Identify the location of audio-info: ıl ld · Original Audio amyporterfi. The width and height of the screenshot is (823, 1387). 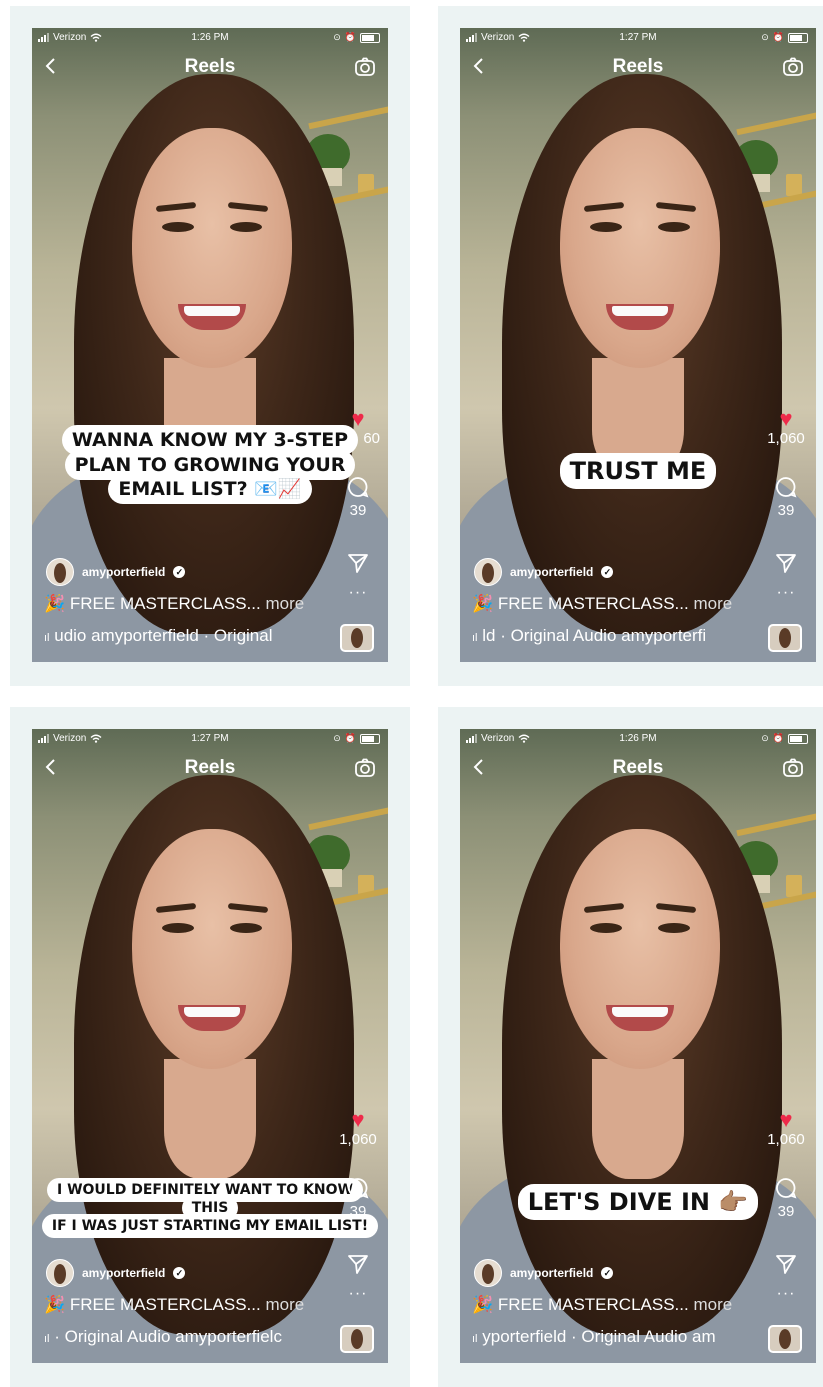
(617, 636).